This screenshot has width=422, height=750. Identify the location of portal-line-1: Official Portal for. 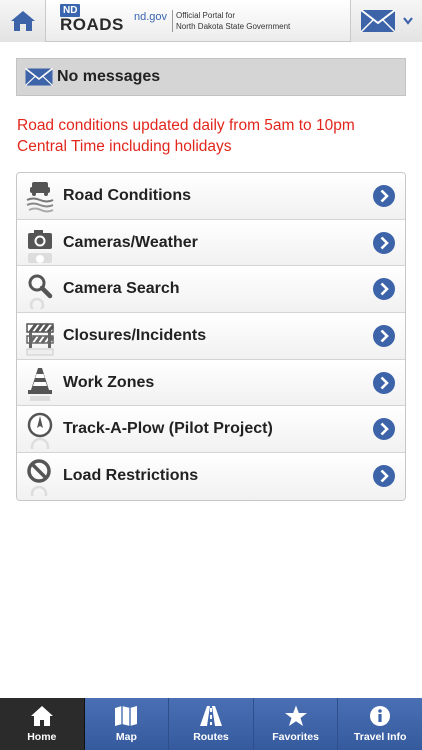
(205, 15).